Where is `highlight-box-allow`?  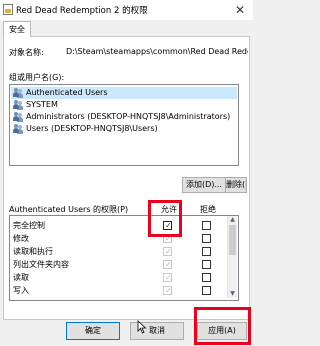 highlight-box-allow is located at coordinates (165, 218).